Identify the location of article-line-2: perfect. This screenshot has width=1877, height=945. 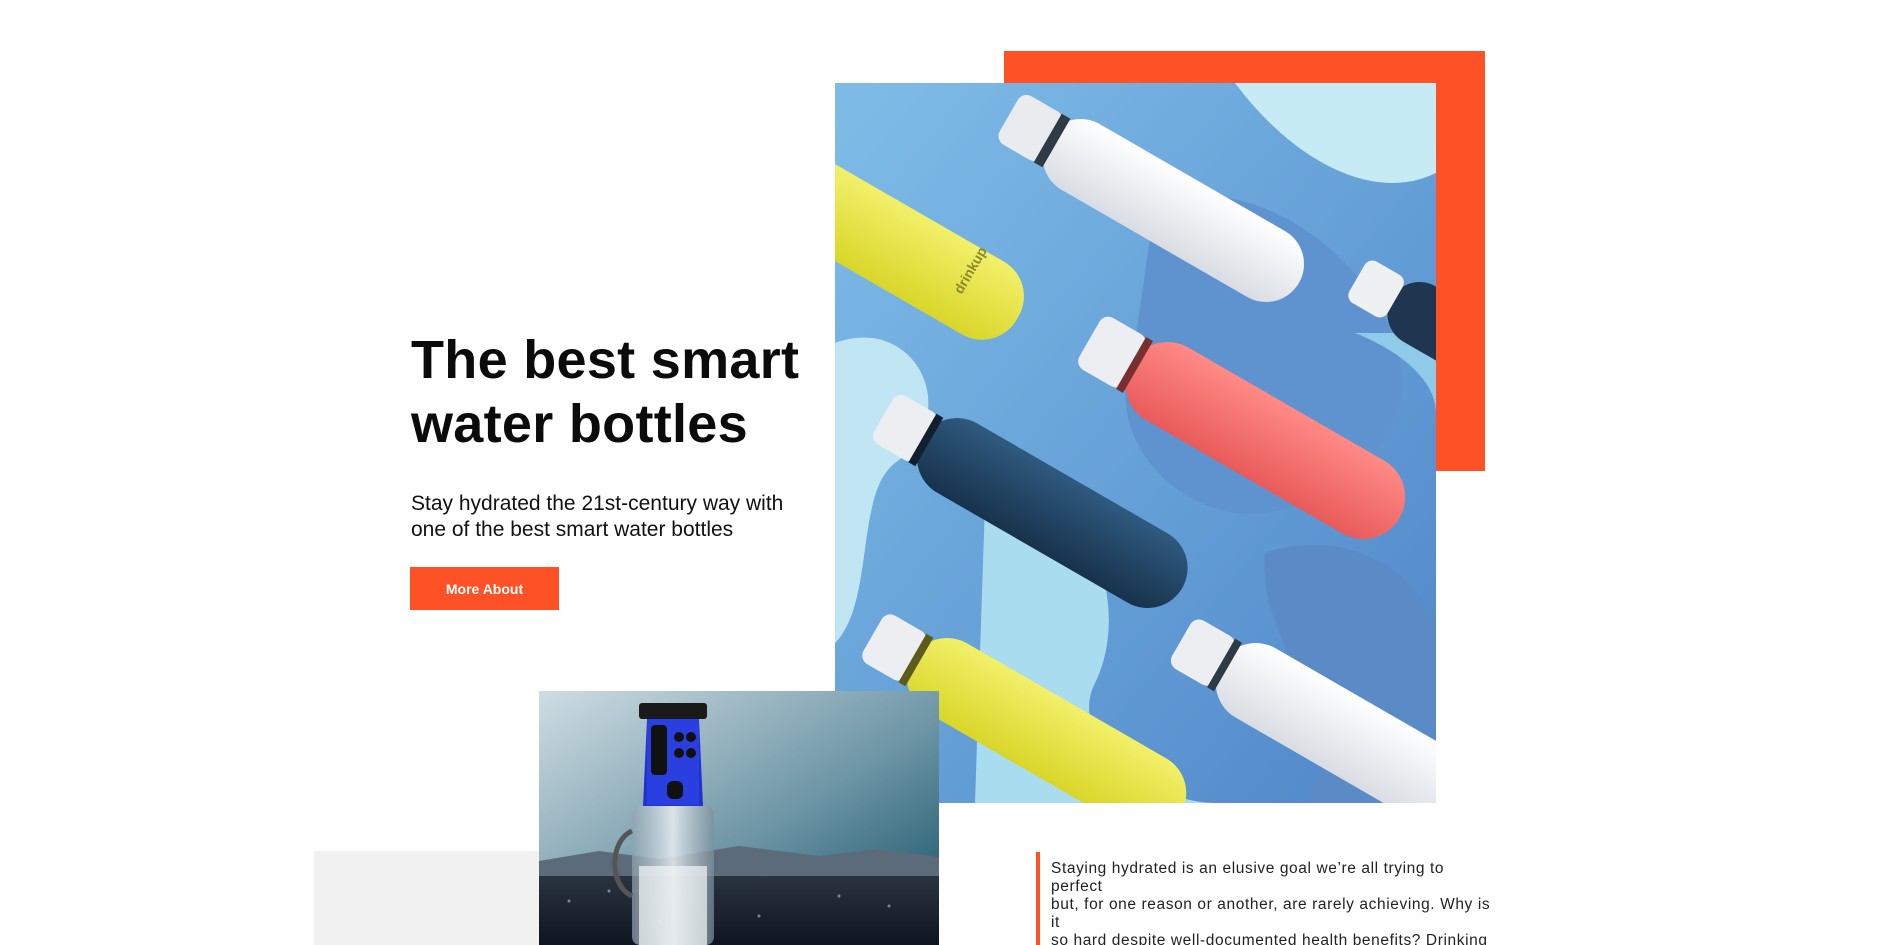
(1077, 886).